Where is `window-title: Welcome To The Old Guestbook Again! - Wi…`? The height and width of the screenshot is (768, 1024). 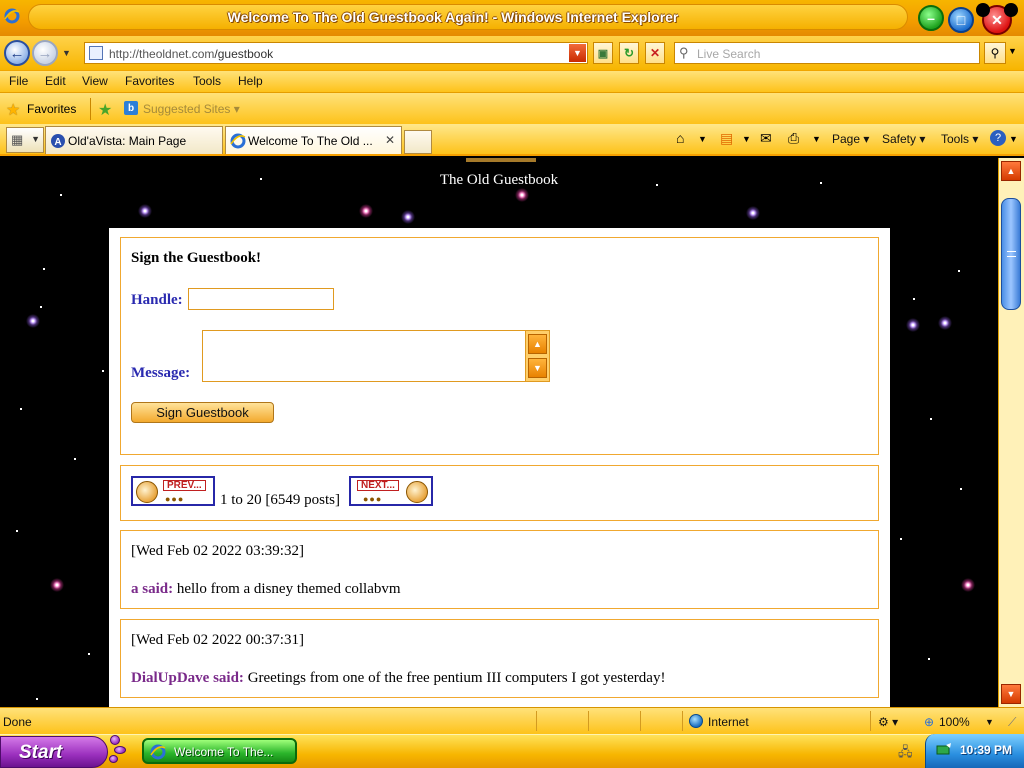
window-title: Welcome To The Old Guestbook Again! - Wi… is located at coordinates (453, 17).